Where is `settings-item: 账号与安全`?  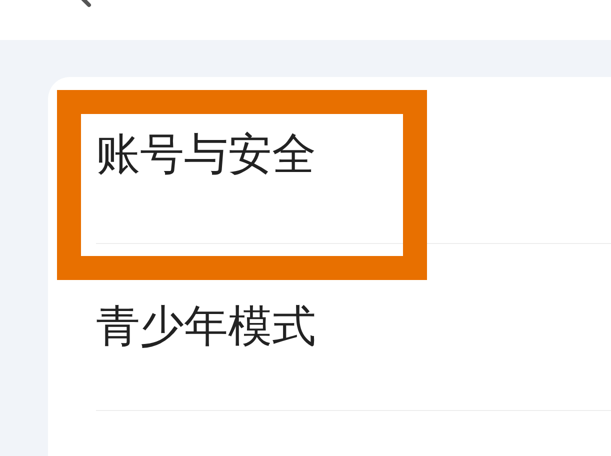
settings-item: 账号与安全 is located at coordinates (206, 155).